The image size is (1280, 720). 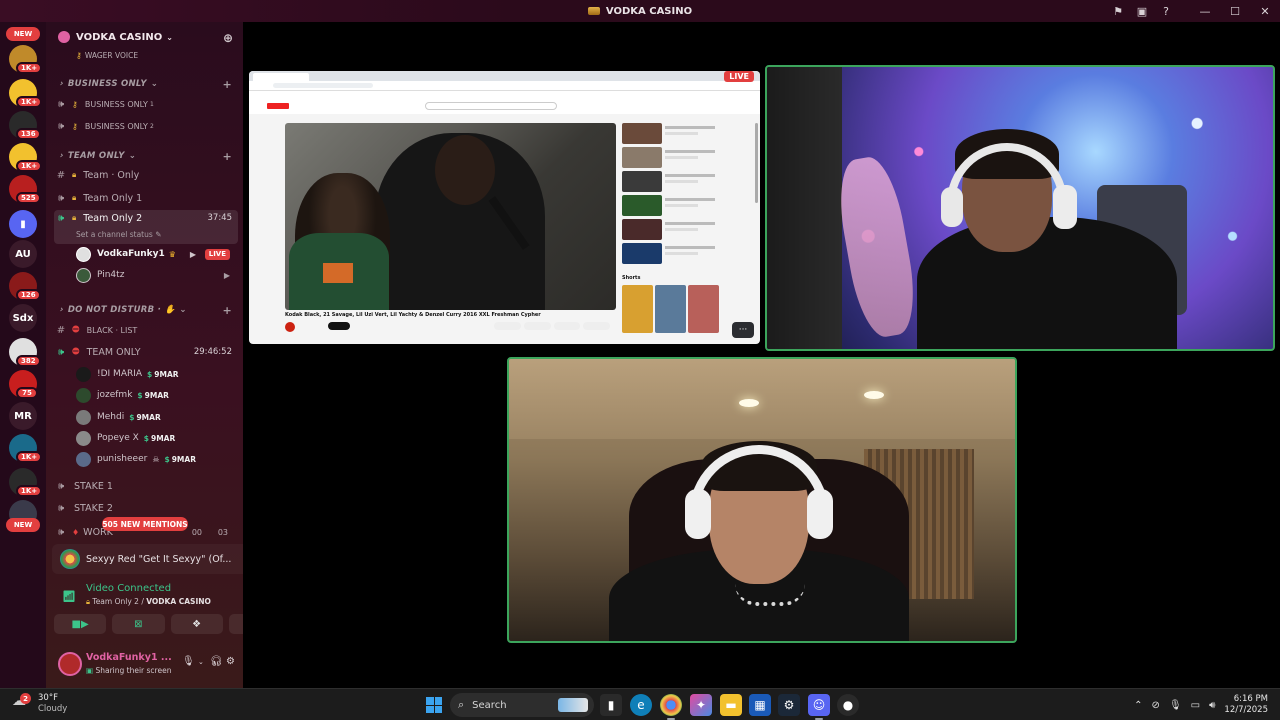 What do you see at coordinates (1118, 11) in the screenshot?
I see `inbox-icon: ⚑` at bounding box center [1118, 11].